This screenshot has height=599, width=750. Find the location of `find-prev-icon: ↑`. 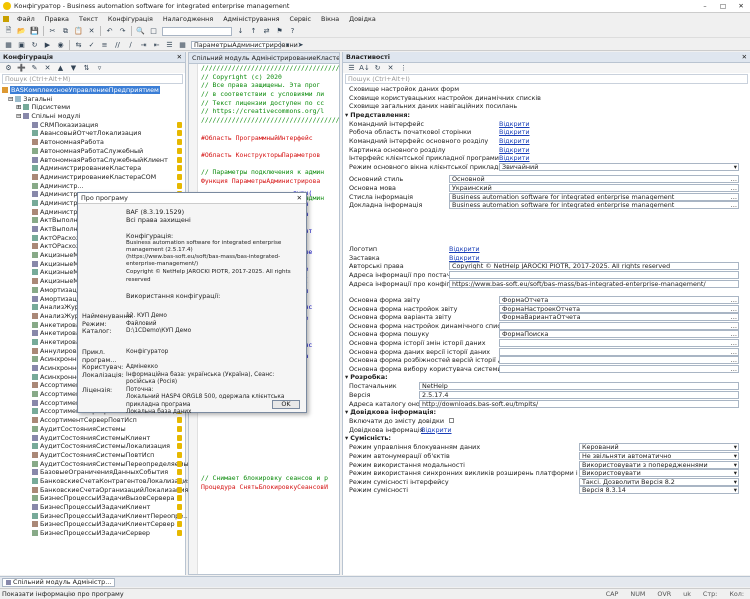

find-prev-icon: ↑ is located at coordinates (253, 31).